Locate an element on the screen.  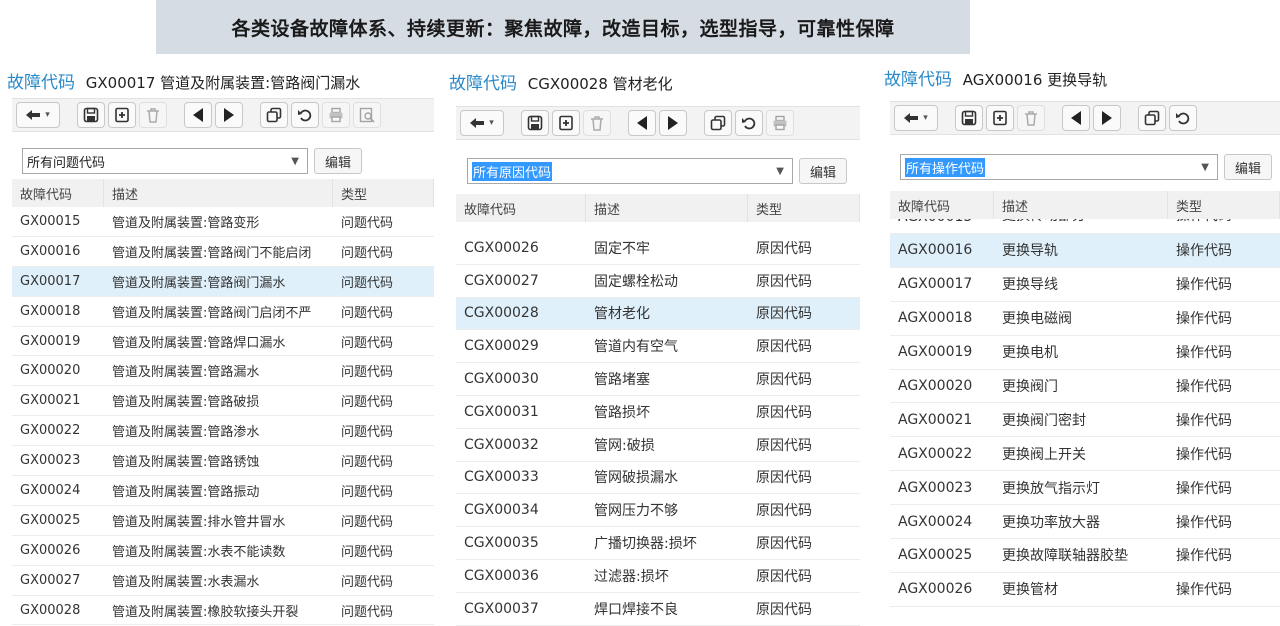
table-row: CGX00034 管网压力不够 原因代码 is located at coordinates (658, 511).